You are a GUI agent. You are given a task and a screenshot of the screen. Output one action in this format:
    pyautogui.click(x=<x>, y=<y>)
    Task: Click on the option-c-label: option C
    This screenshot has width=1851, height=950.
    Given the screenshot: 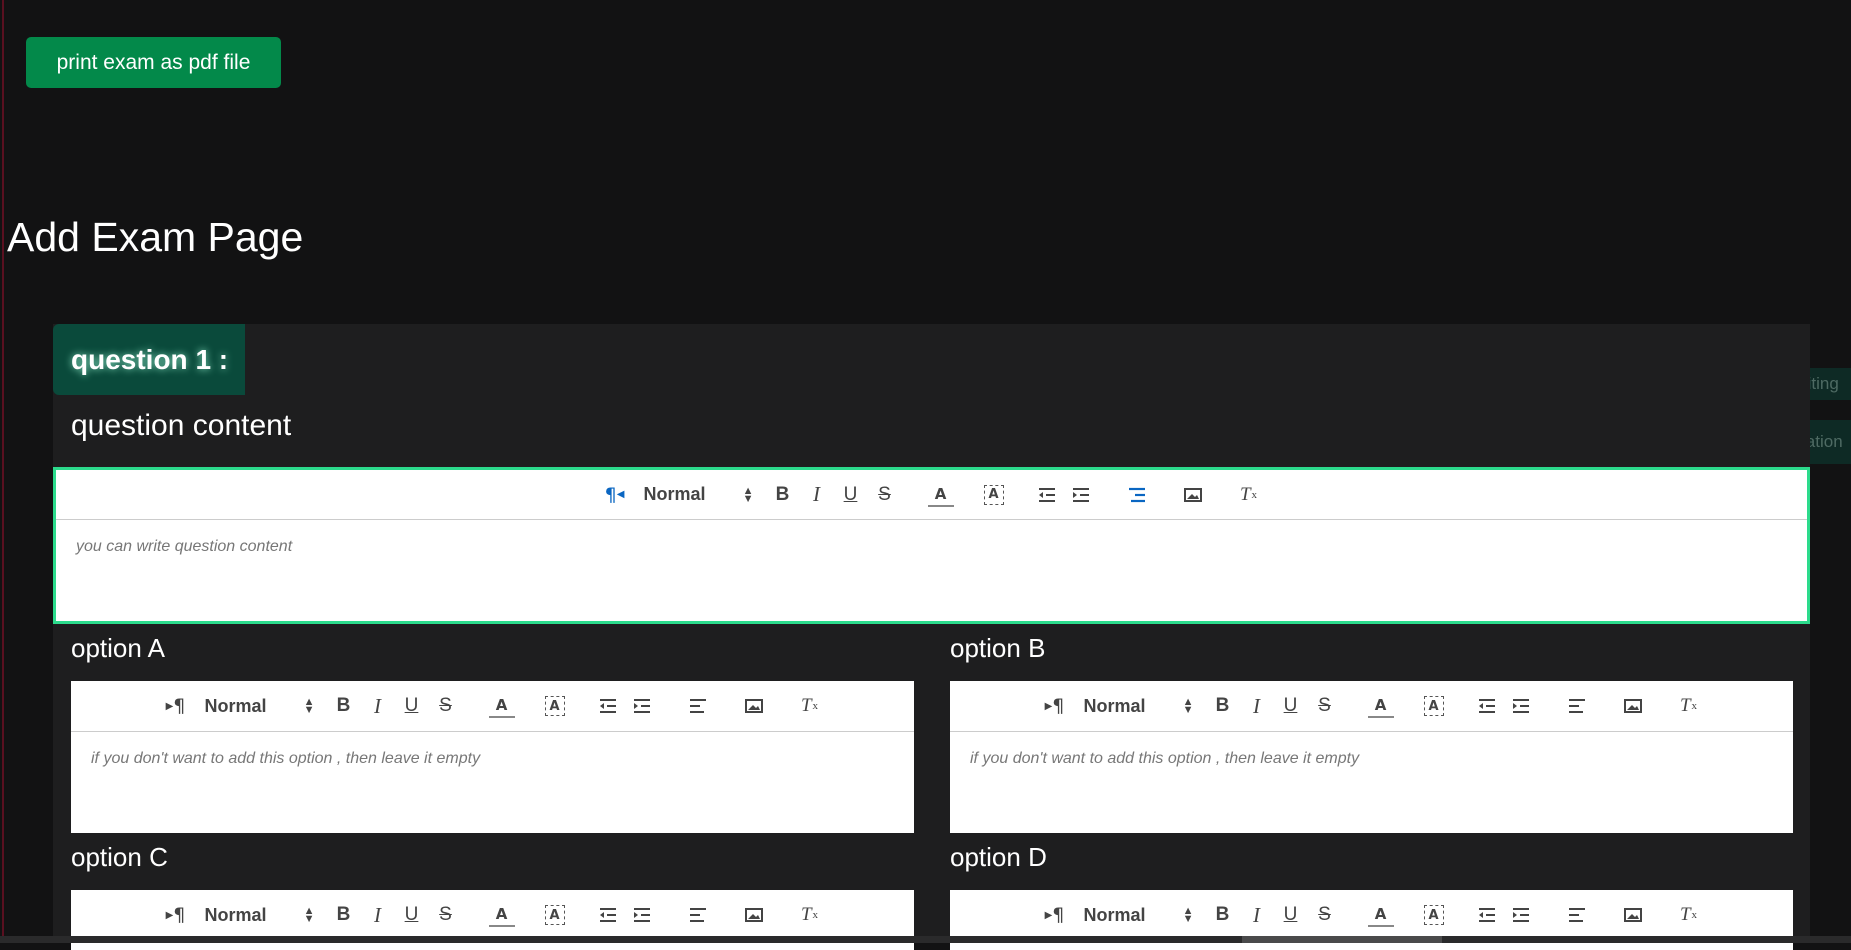 What is the action you would take?
    pyautogui.click(x=119, y=857)
    